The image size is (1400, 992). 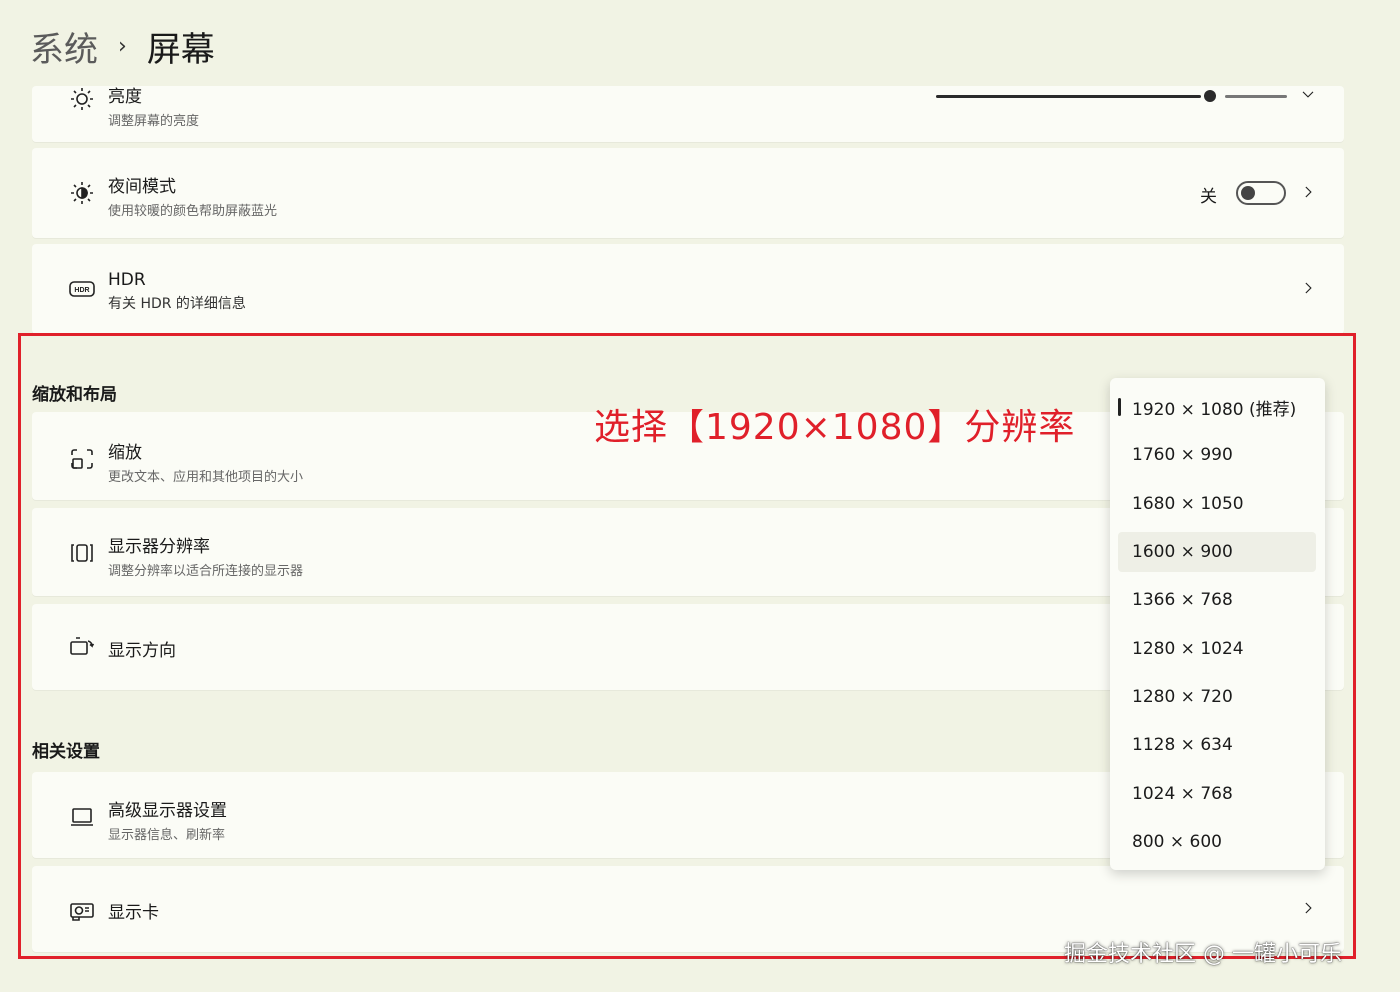 What do you see at coordinates (167, 811) in the screenshot?
I see `advanced-display-title: 高级显示器设置` at bounding box center [167, 811].